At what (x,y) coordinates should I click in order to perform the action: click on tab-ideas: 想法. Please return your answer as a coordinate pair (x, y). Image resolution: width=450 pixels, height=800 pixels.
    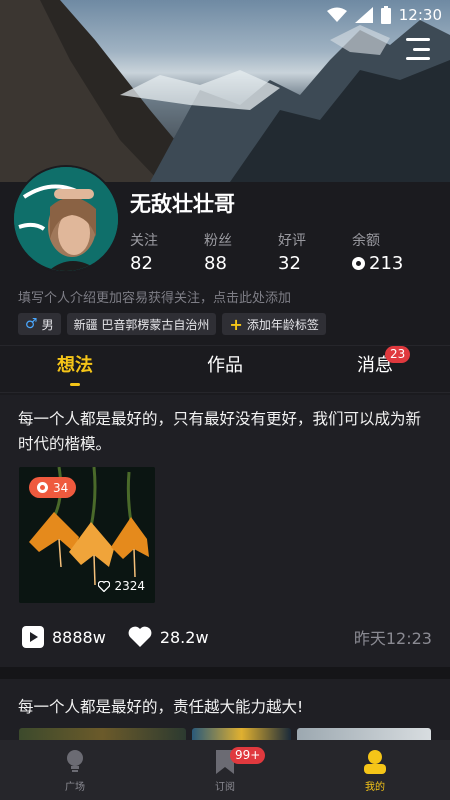
    Looking at the image, I should click on (75, 369).